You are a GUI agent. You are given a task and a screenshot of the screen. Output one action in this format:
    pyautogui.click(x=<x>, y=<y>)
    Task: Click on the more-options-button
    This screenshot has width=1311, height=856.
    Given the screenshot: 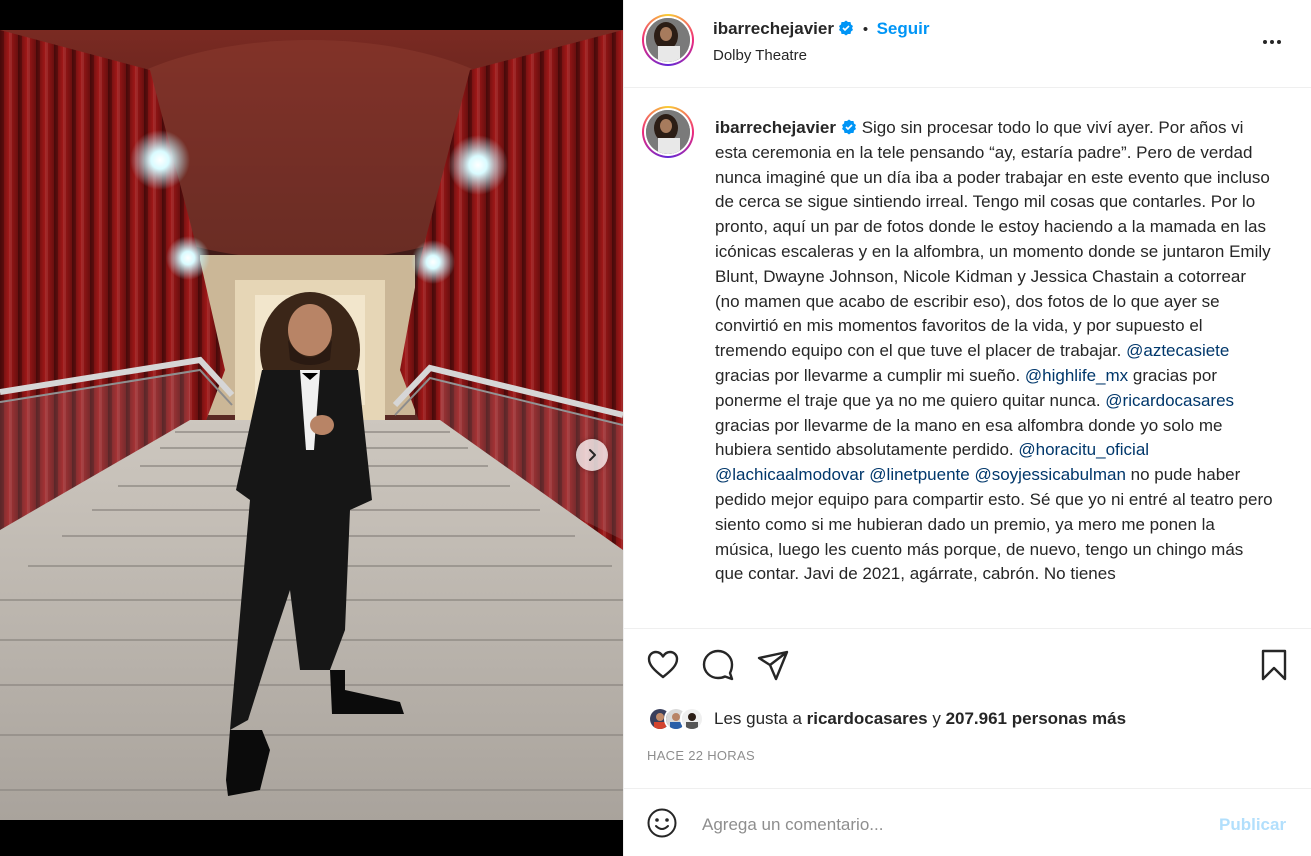 What is the action you would take?
    pyautogui.click(x=1272, y=42)
    